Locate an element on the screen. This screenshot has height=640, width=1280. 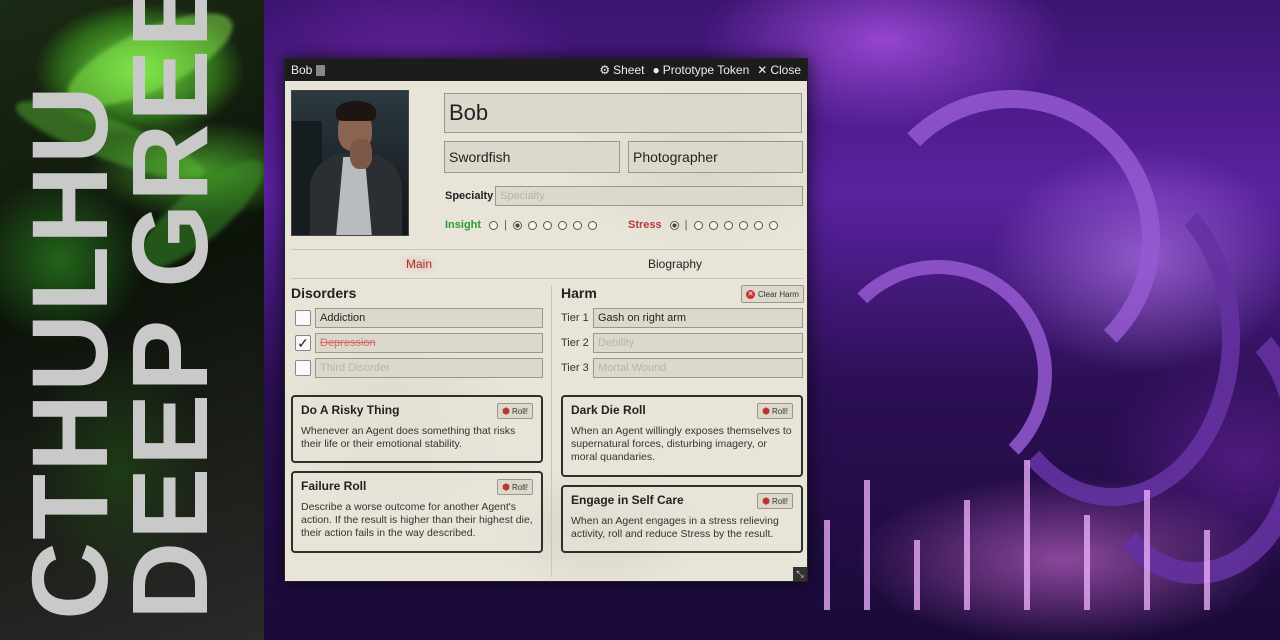
occupation-field: Photographer is located at coordinates (715, 157).